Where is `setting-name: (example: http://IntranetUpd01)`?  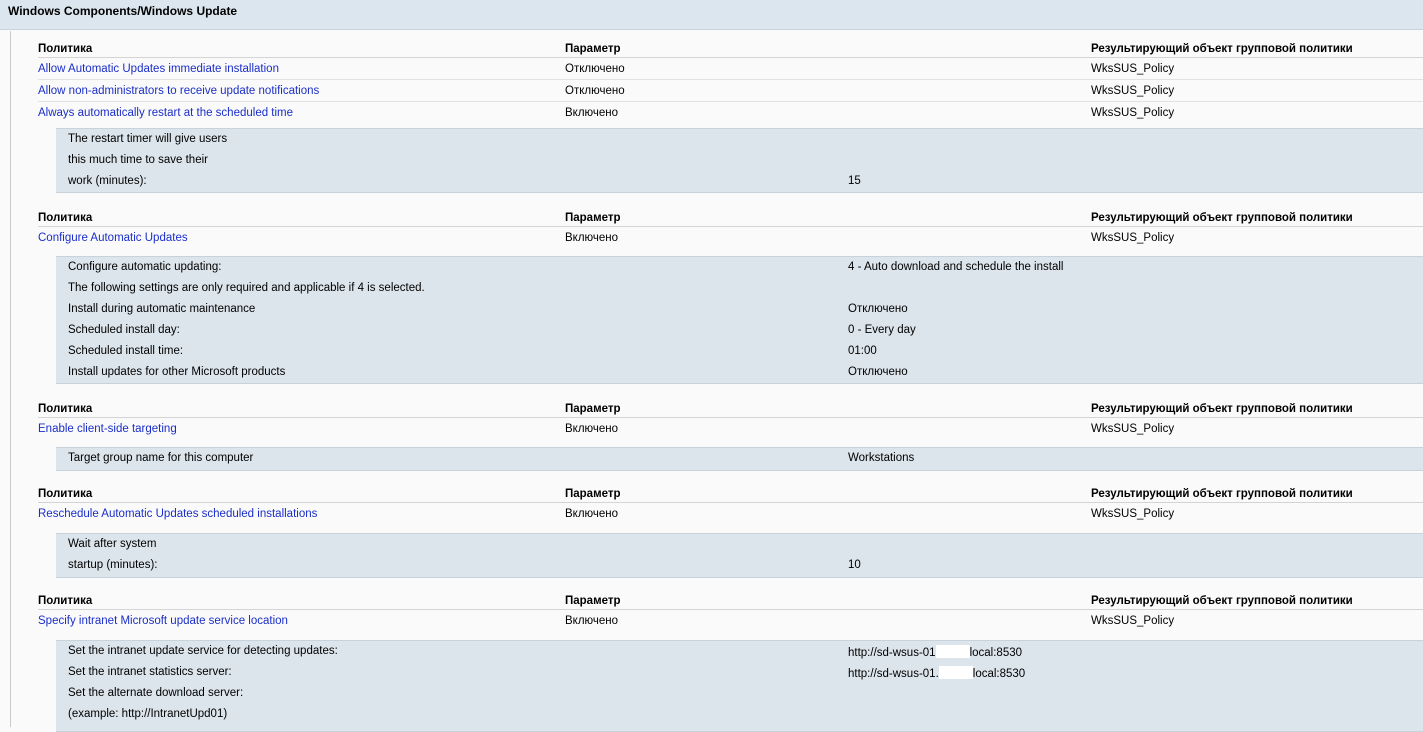
setting-name: (example: http://IntranetUpd01) is located at coordinates (148, 714).